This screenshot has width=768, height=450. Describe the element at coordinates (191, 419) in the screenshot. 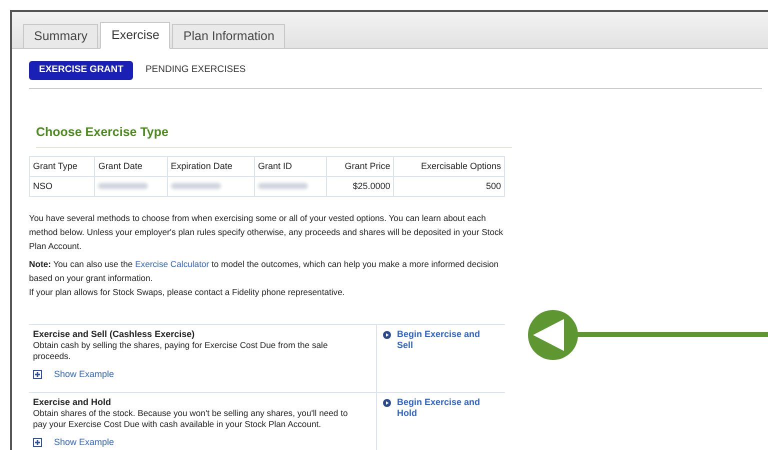

I see `method-description: Obtain shares of the stock. Because you won't be selling any shares, you'll need to pay your Exercise Cost Due with cash available in your Stock Plan Account.` at that location.